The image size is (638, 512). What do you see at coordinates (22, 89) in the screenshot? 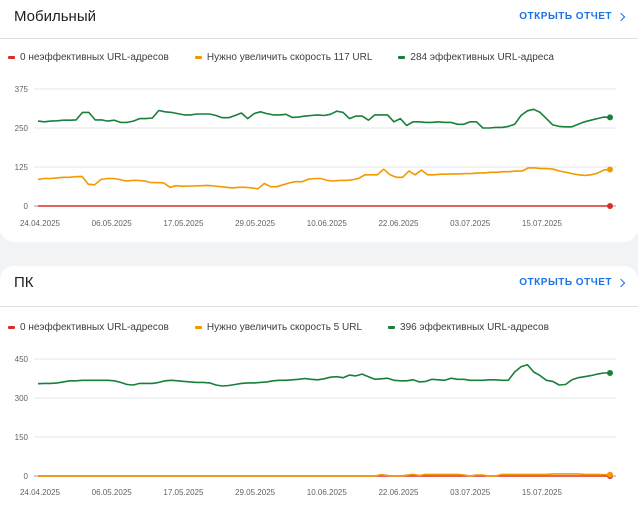
I see `y-tick-label: 375` at bounding box center [22, 89].